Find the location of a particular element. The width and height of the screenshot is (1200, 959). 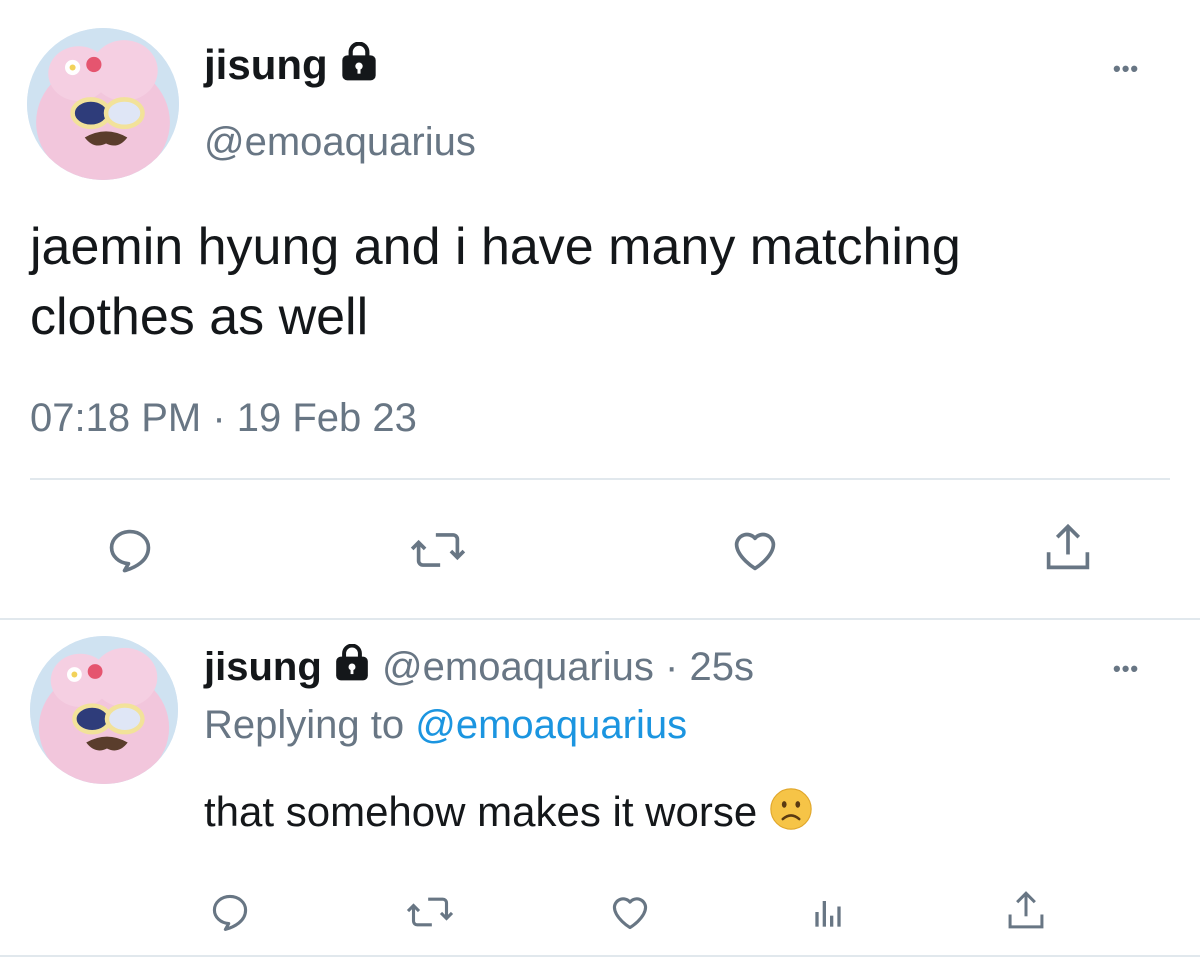

reply-header: jisung @emoaquarius · 25s is located at coordinates (479, 668).